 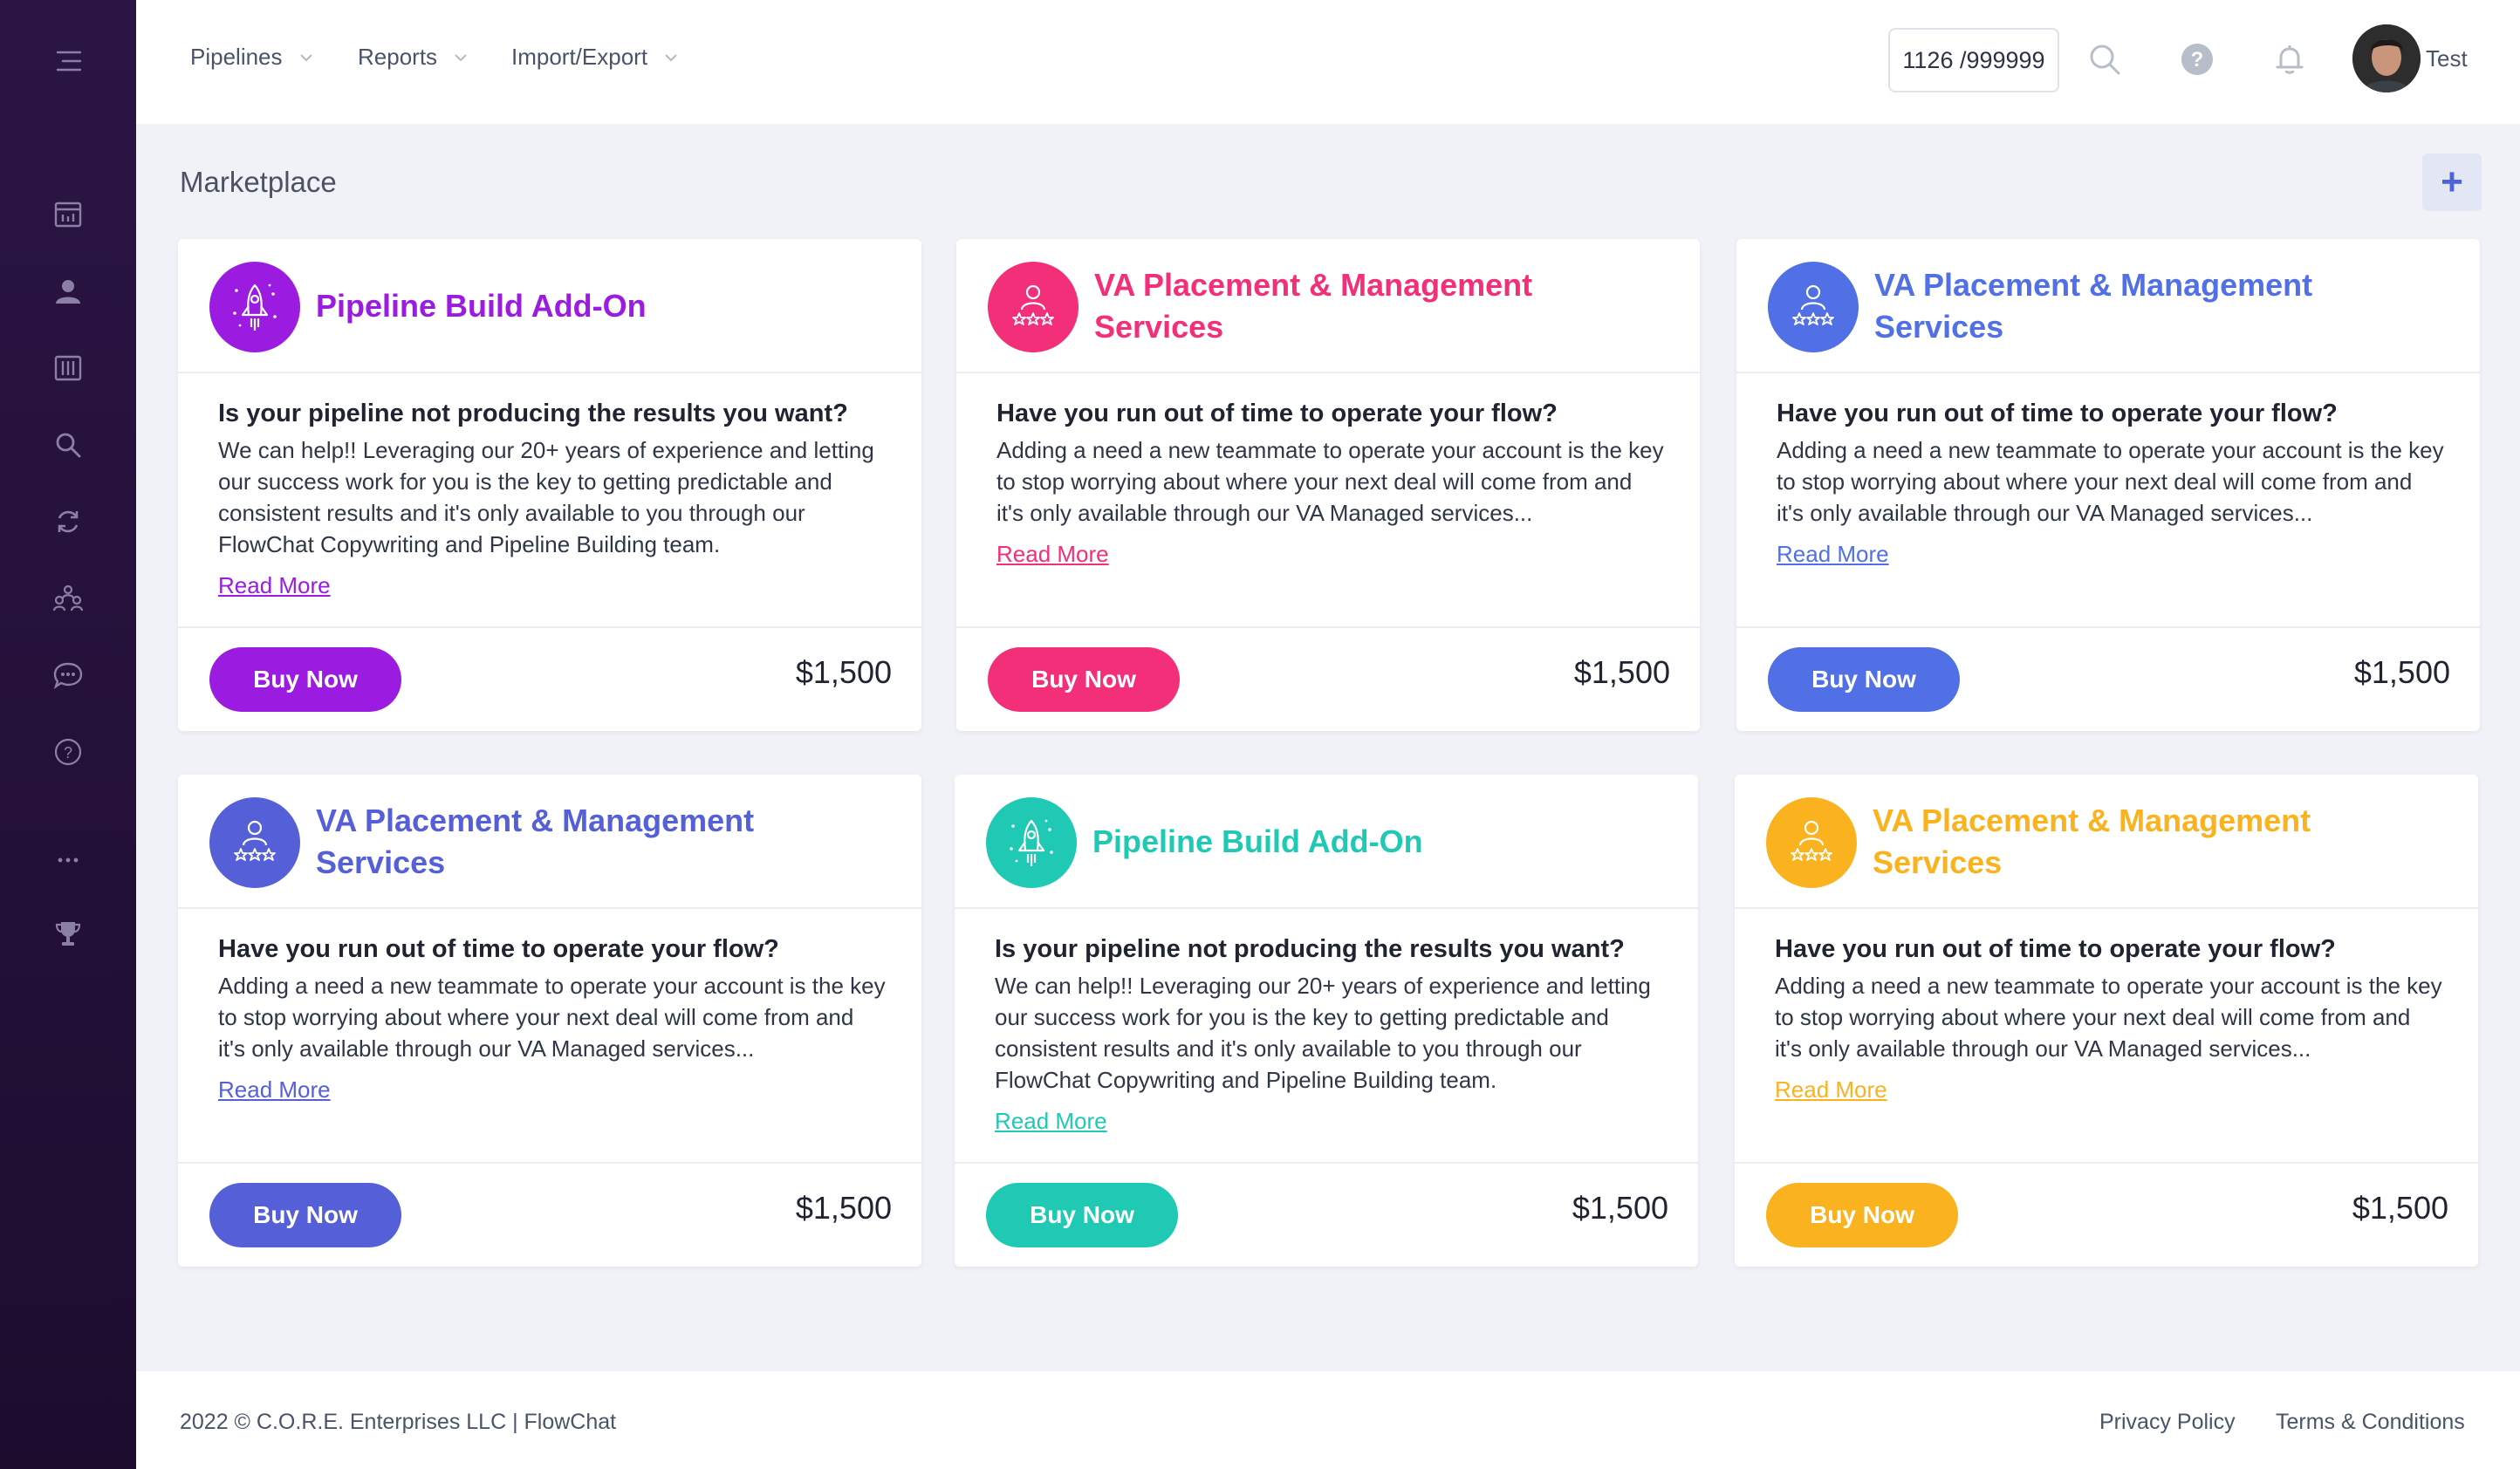 What do you see at coordinates (258, 182) in the screenshot?
I see `page-title: Marketplace` at bounding box center [258, 182].